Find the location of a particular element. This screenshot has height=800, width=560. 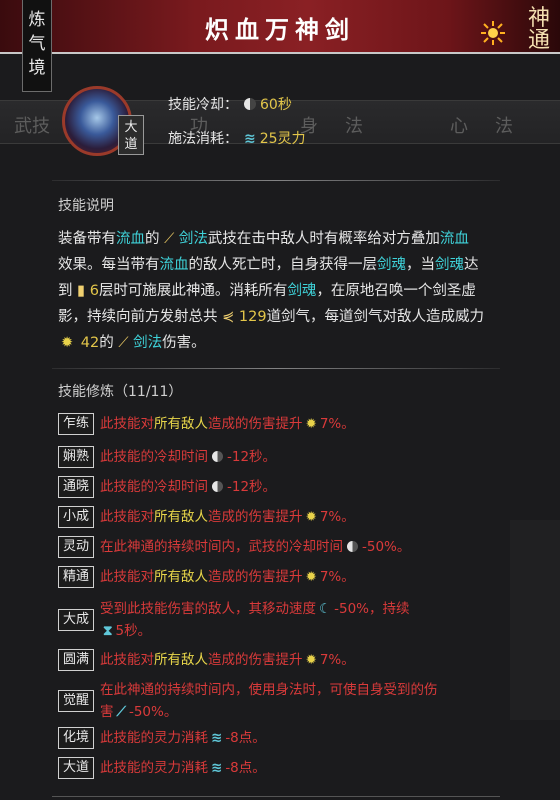

dash-icon: ⟋ is located at coordinates (121, 712).